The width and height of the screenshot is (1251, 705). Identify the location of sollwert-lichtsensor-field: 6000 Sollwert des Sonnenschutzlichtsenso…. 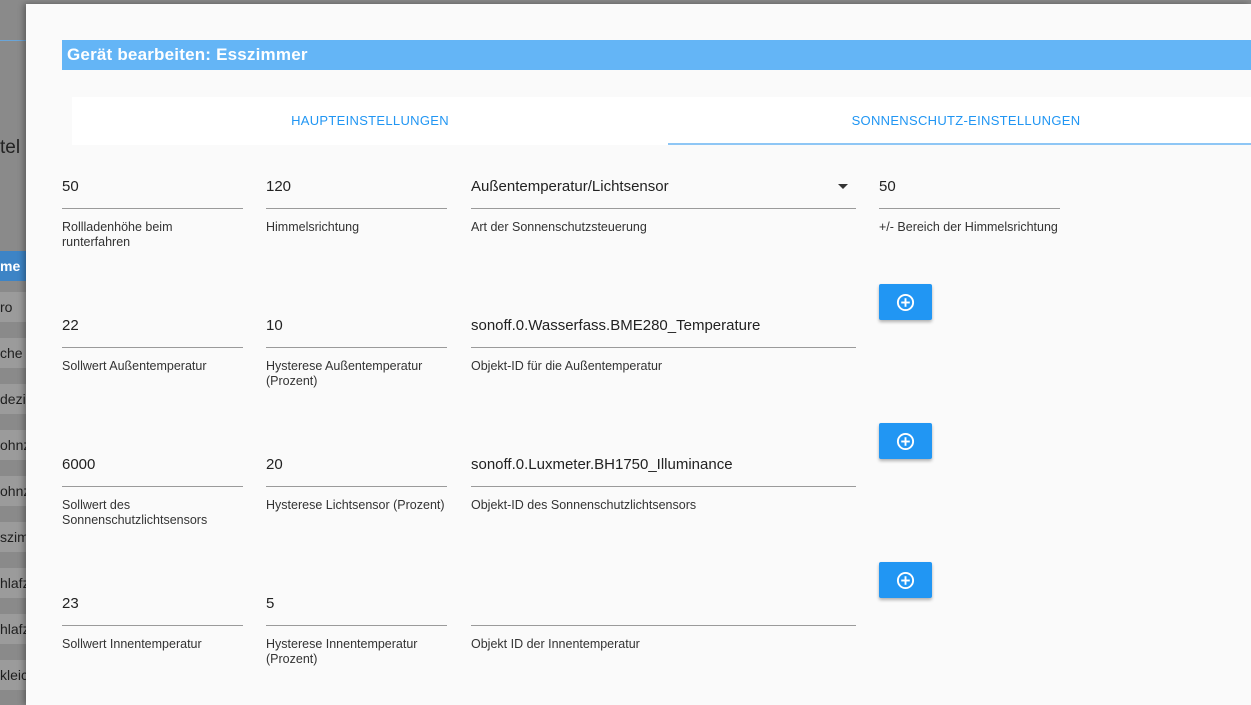
(152, 493).